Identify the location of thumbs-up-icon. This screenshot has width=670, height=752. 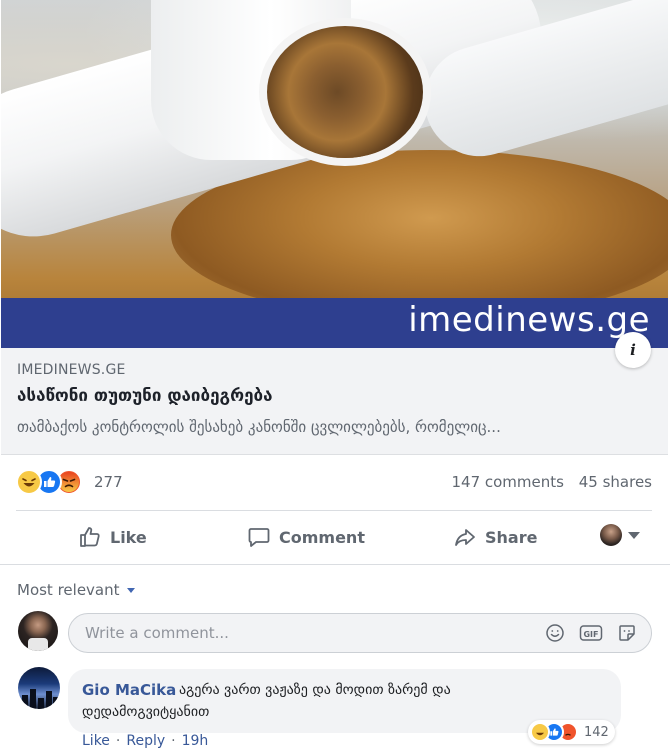
(90, 537).